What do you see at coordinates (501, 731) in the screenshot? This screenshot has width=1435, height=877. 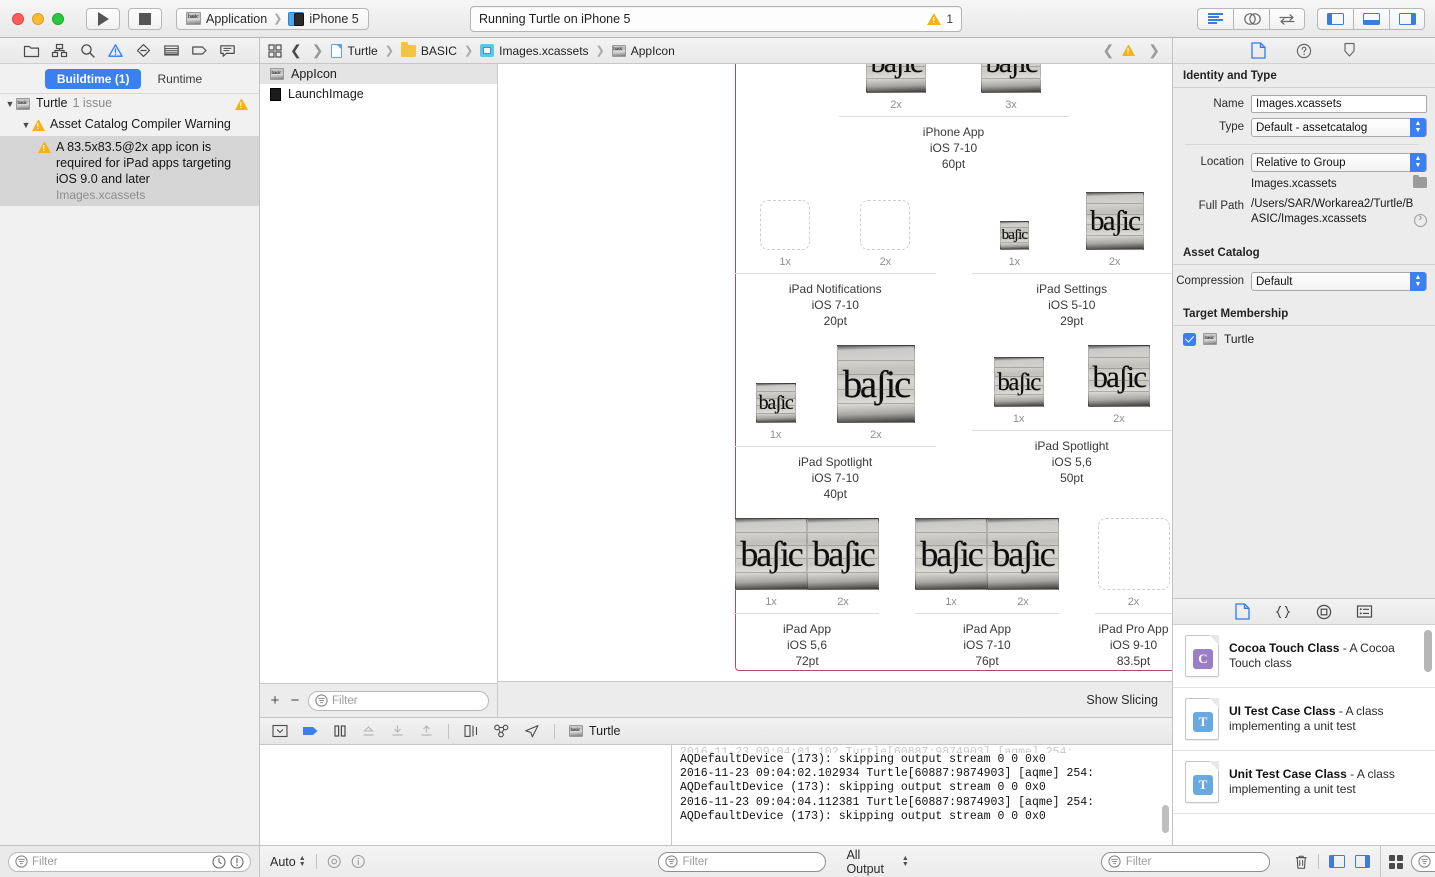 I see `memory-graph-icon` at bounding box center [501, 731].